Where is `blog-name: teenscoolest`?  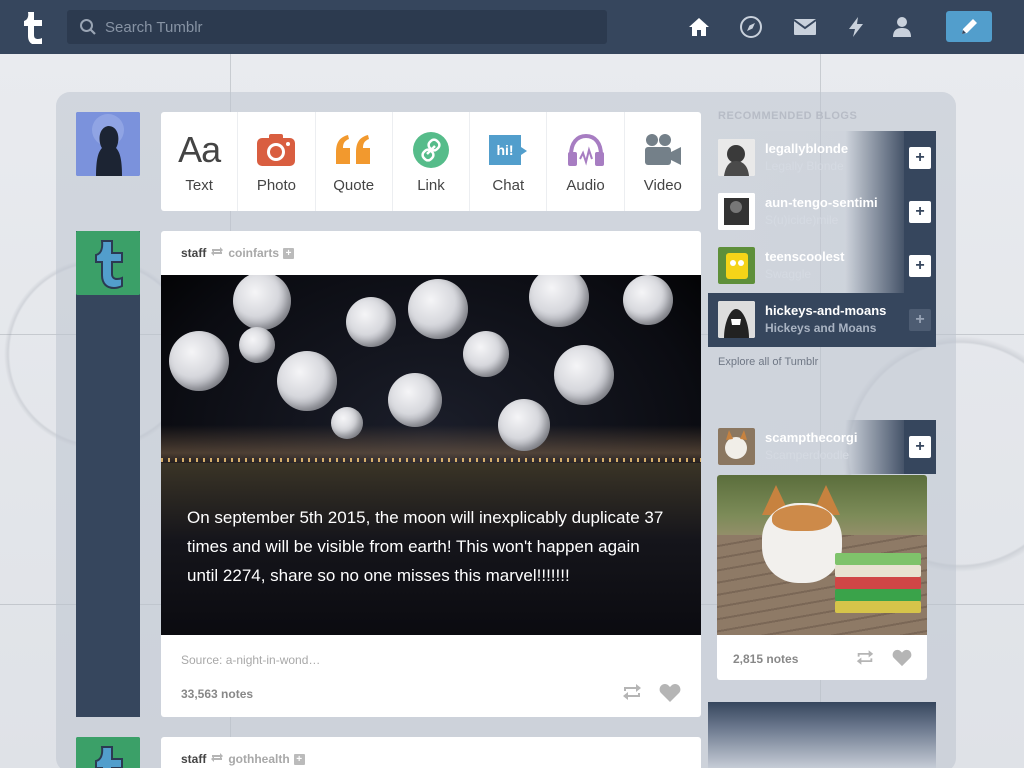 blog-name: teenscoolest is located at coordinates (805, 256).